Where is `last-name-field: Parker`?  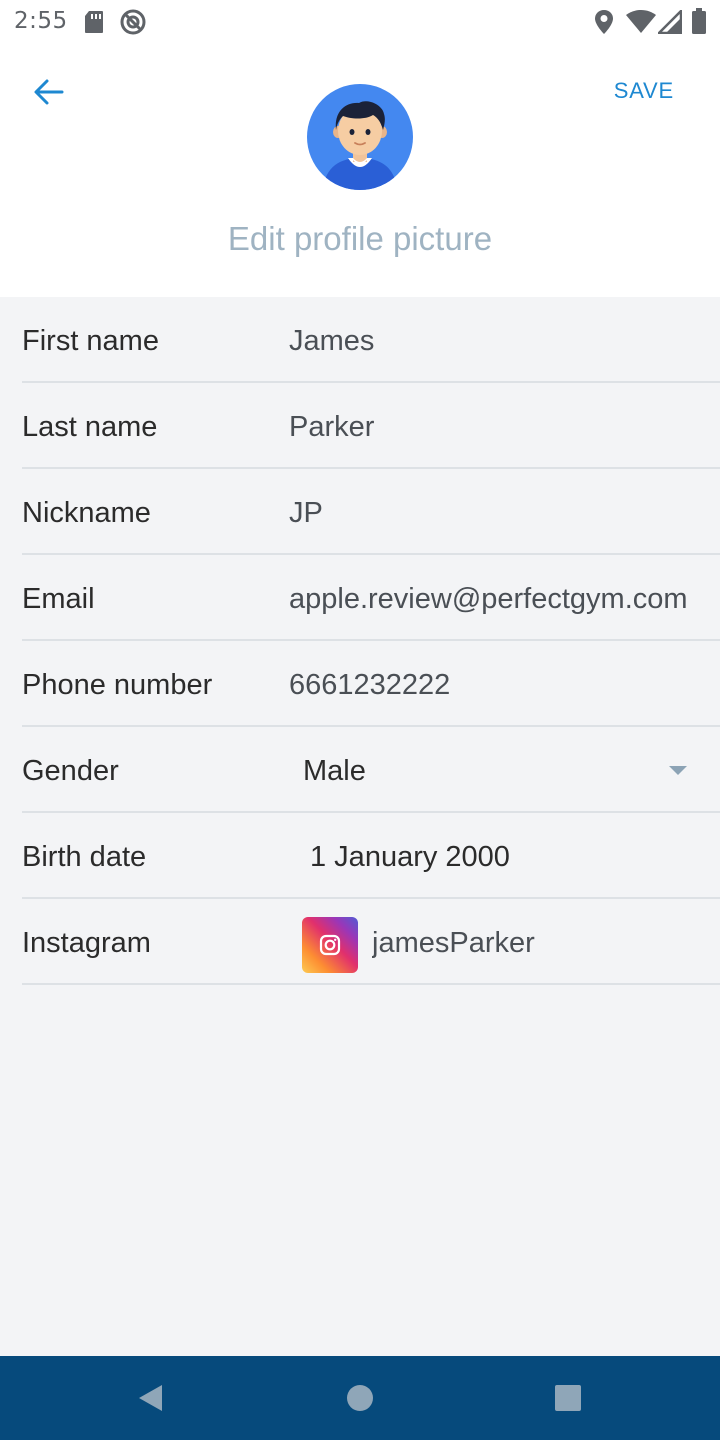 last-name-field: Parker is located at coordinates (494, 427).